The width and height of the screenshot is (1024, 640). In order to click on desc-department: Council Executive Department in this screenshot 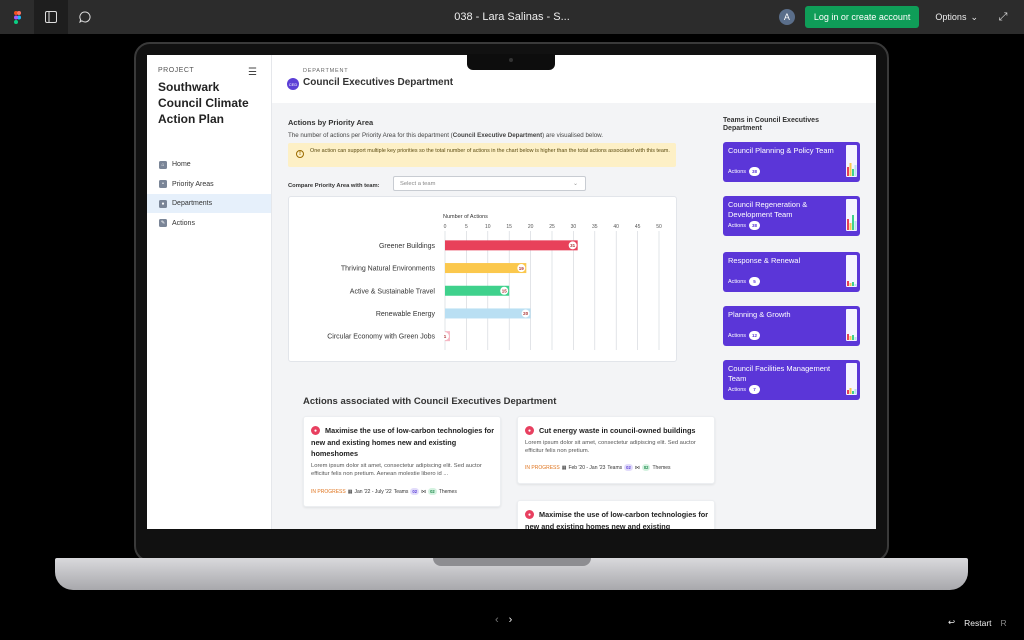, I will do `click(497, 135)`.